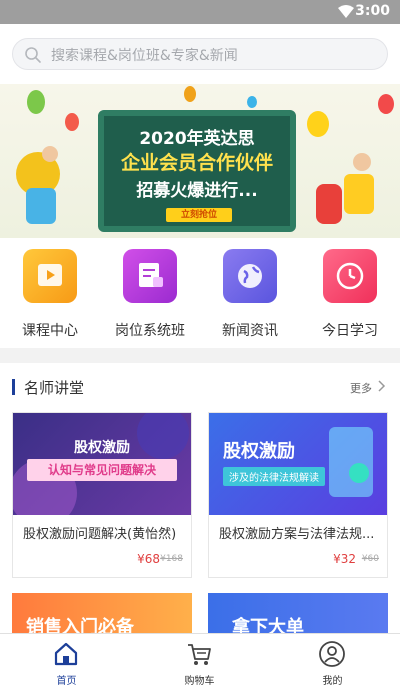 The image size is (400, 690). Describe the element at coordinates (54, 388) in the screenshot. I see `section-title: 名师讲堂` at that location.